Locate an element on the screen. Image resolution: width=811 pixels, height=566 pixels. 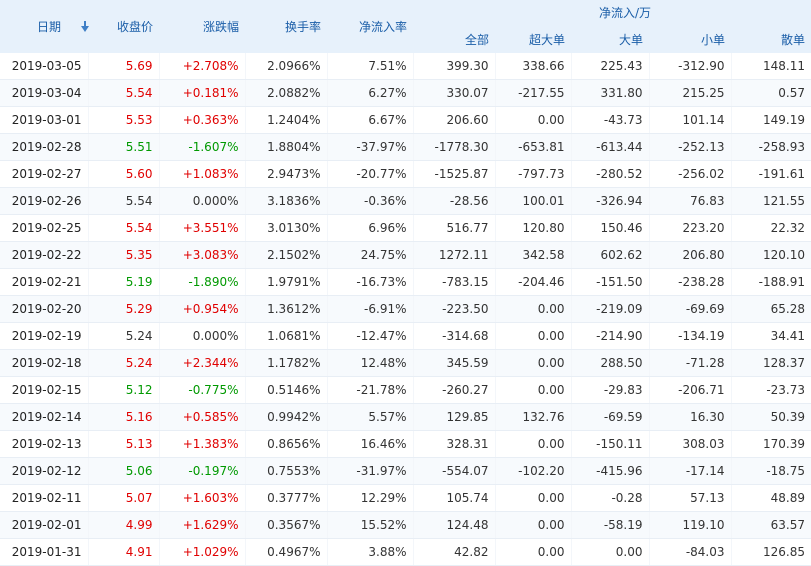
retail-cell: -23.73 is located at coordinates (770, 390).